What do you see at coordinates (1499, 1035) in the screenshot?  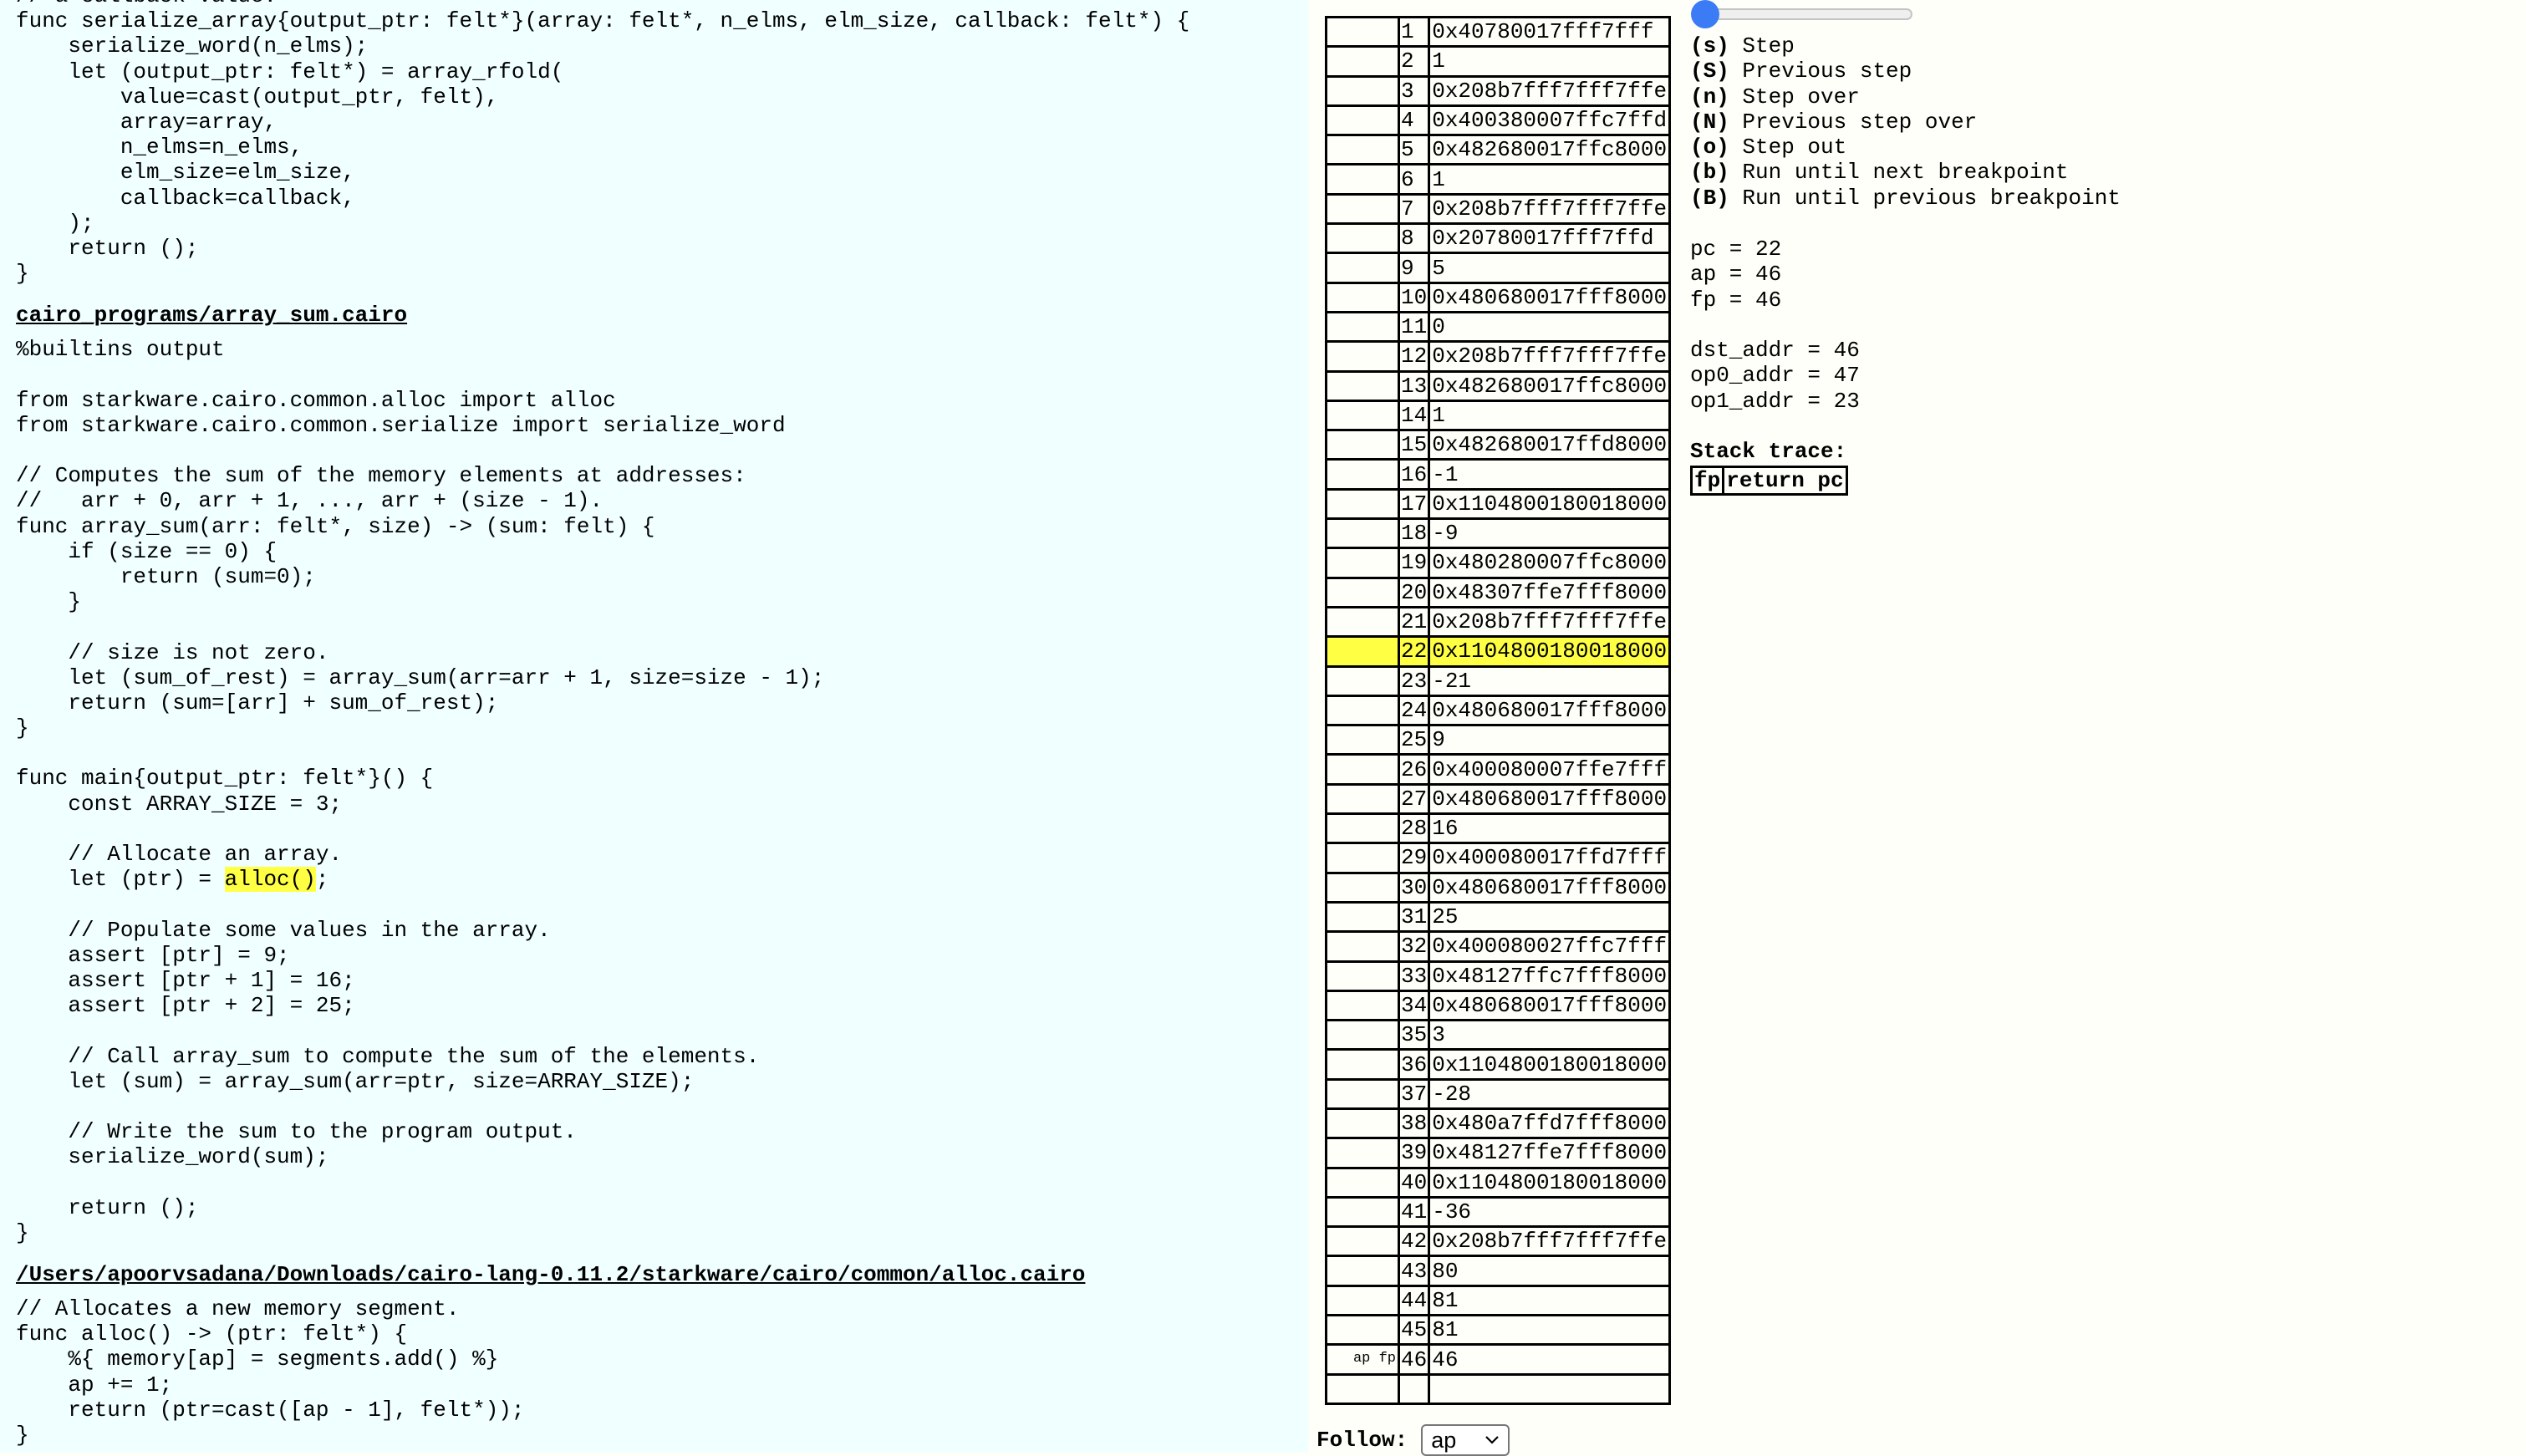 I see `memory-row: 35 3` at bounding box center [1499, 1035].